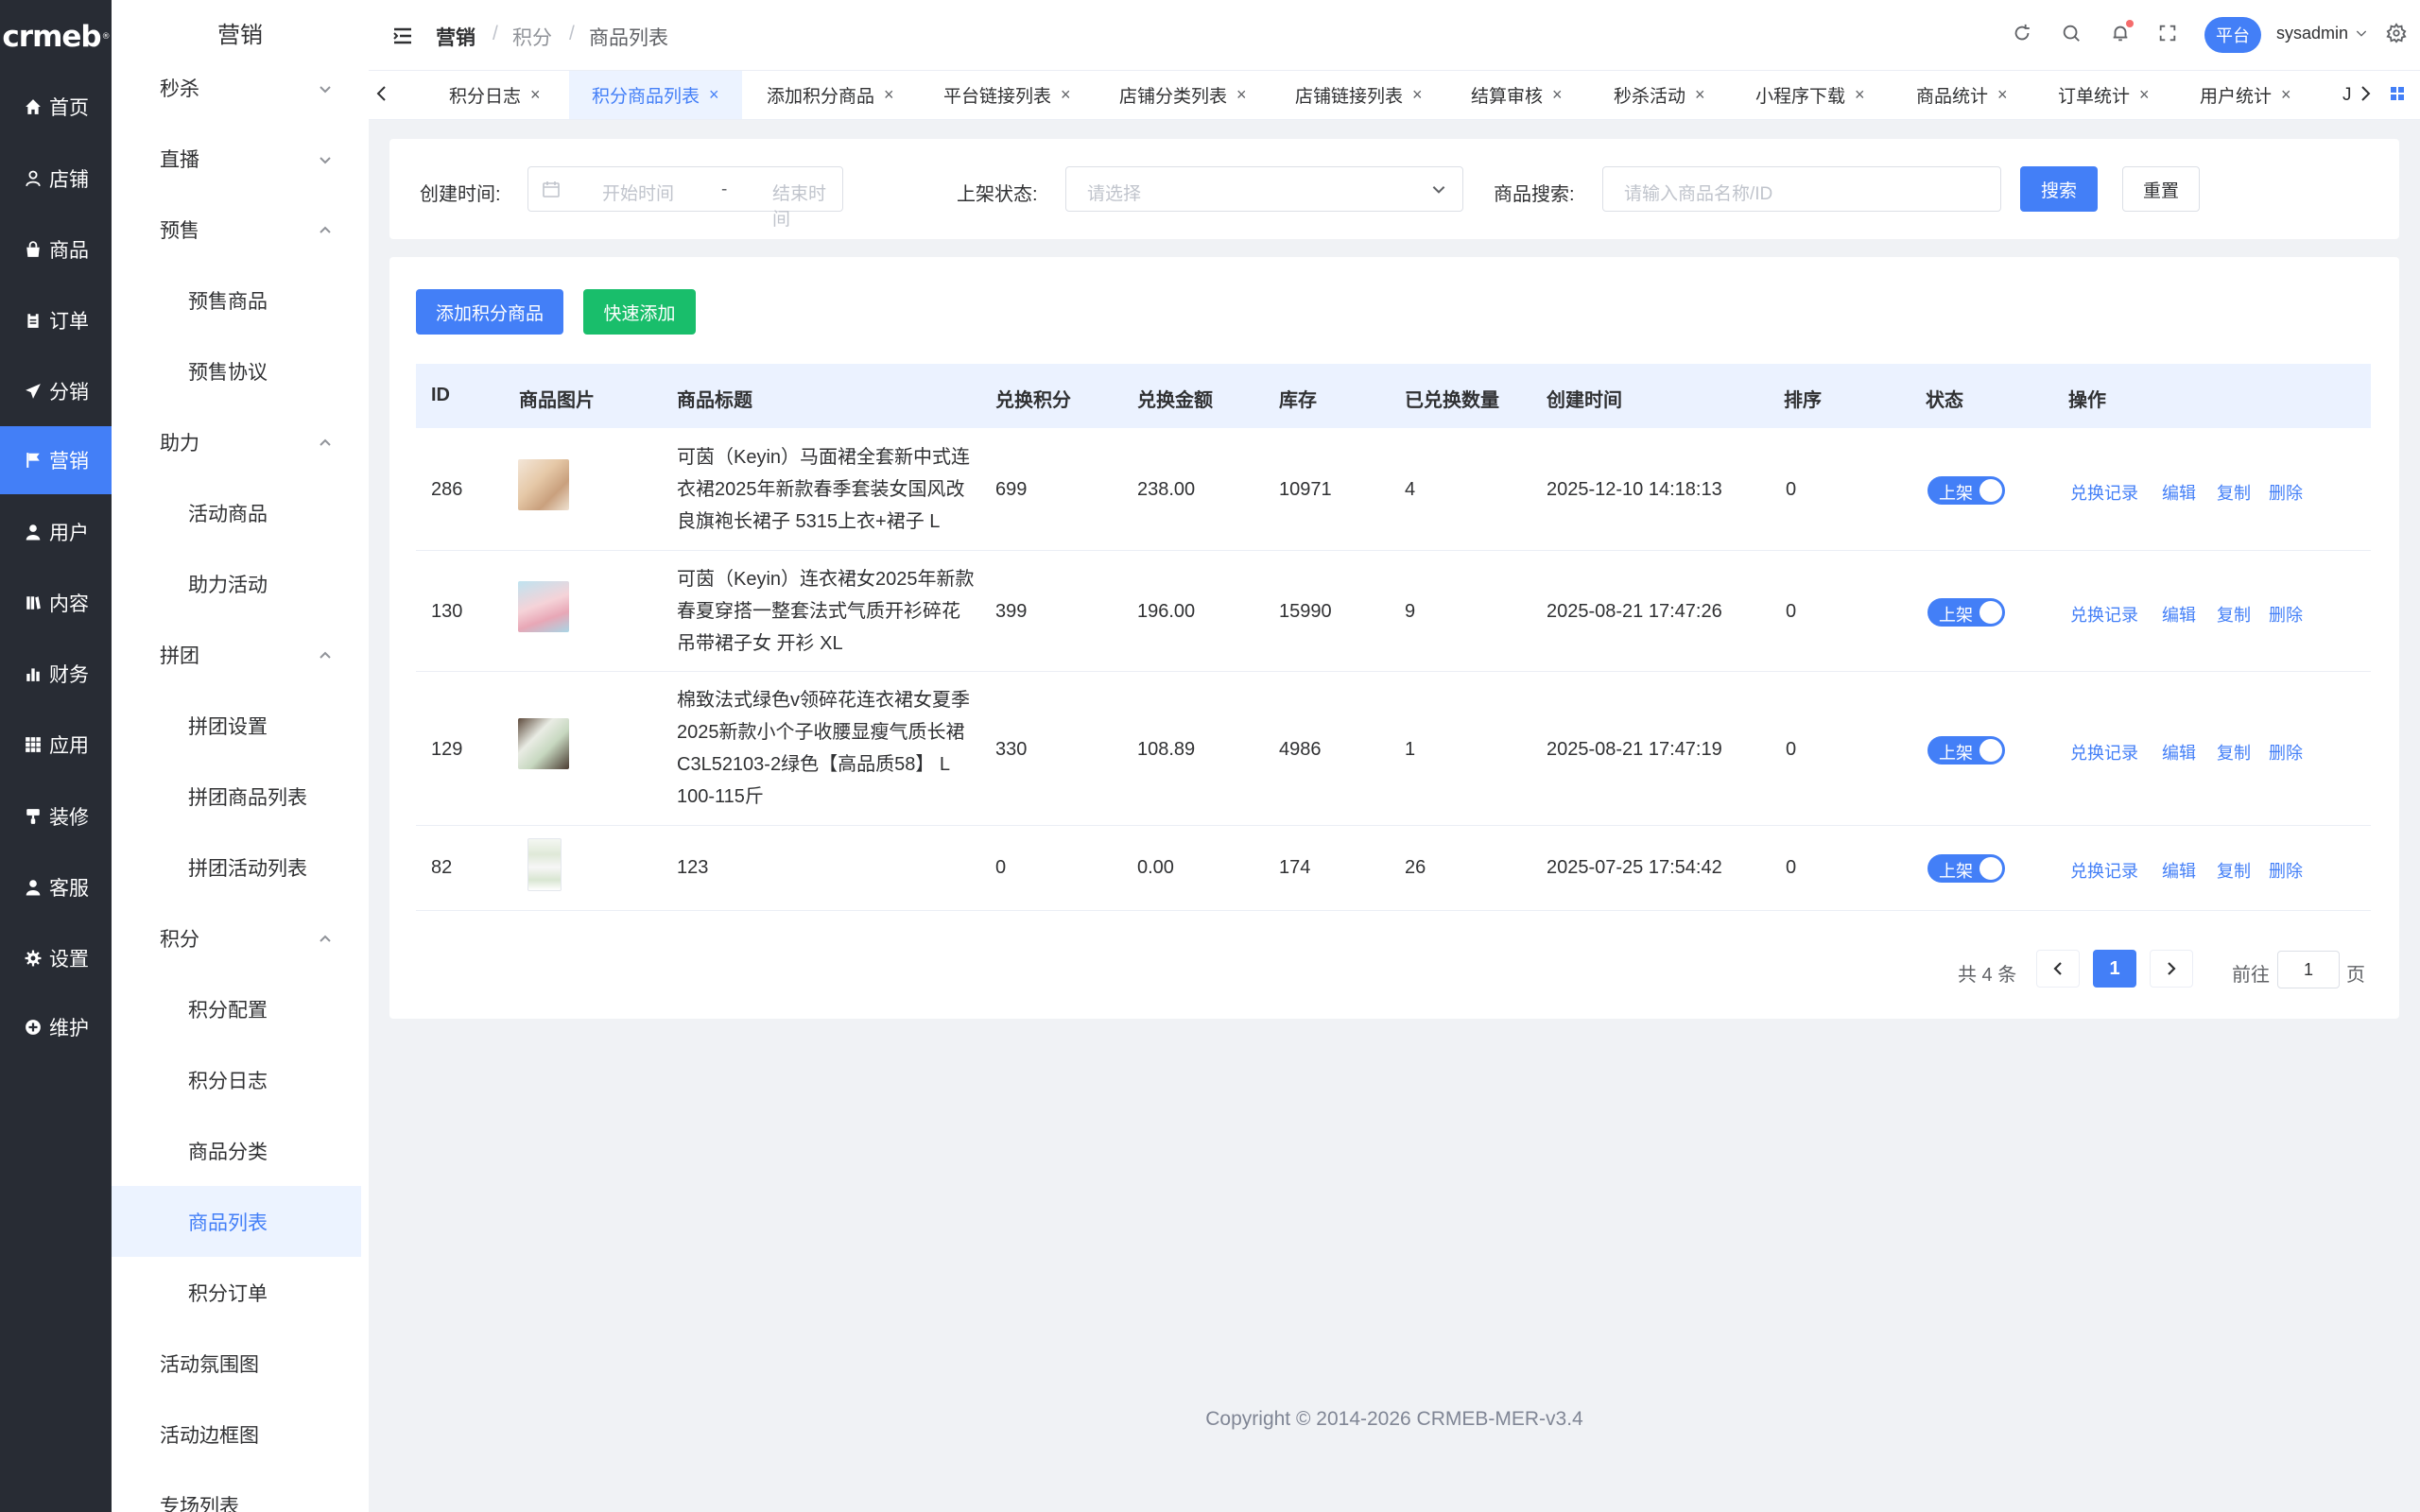 Image resolution: width=2420 pixels, height=1512 pixels. I want to click on tab-add-points-goods: 添加积分商品 ×, so click(831, 95).